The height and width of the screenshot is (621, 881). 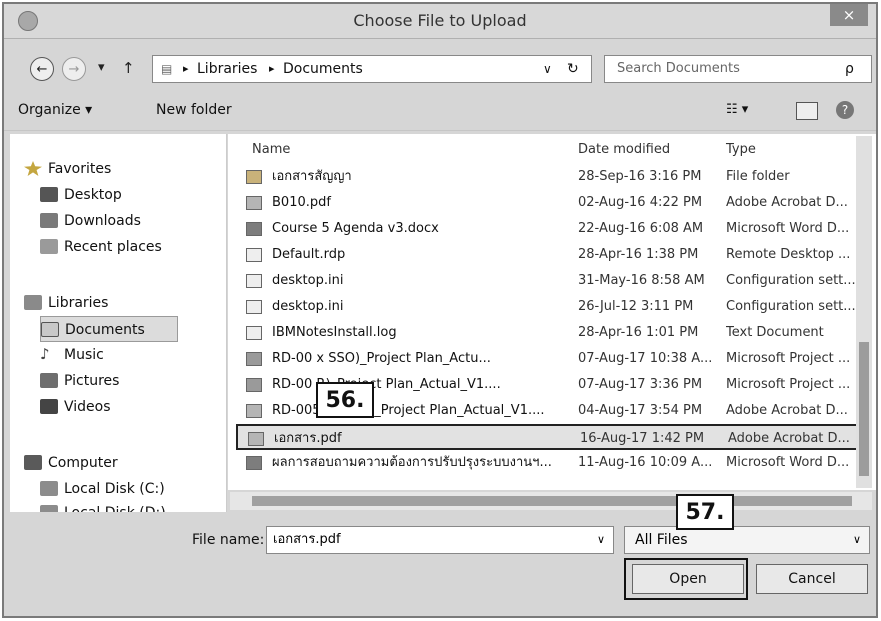 What do you see at coordinates (857, 540) in the screenshot?
I see `filter-dropdown-icon: ∨` at bounding box center [857, 540].